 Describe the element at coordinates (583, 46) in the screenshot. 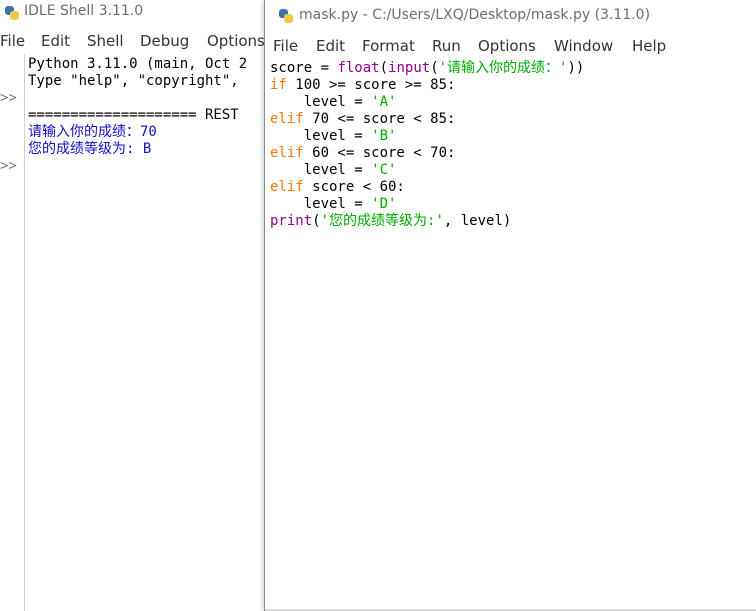

I see `editor-menu-window: Window` at that location.